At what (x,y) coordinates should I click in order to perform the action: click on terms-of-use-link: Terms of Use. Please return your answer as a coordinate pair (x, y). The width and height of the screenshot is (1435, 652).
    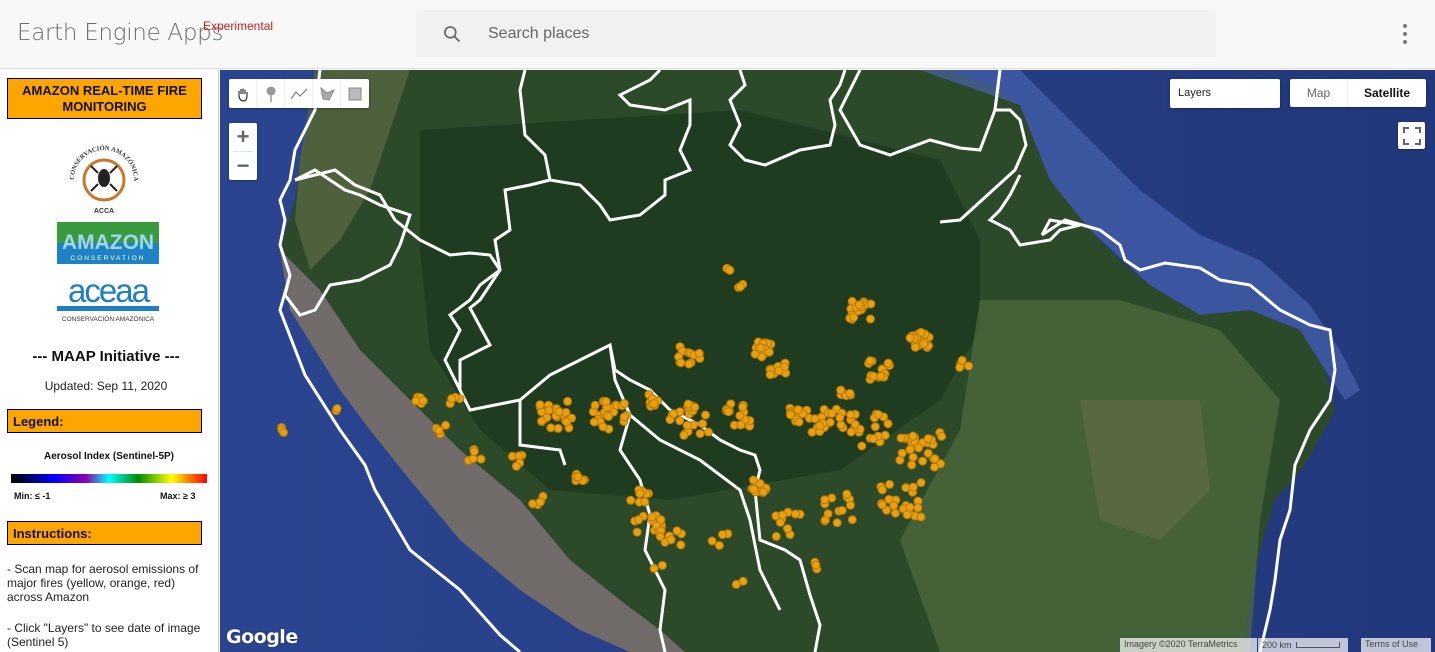
    Looking at the image, I should click on (1396, 645).